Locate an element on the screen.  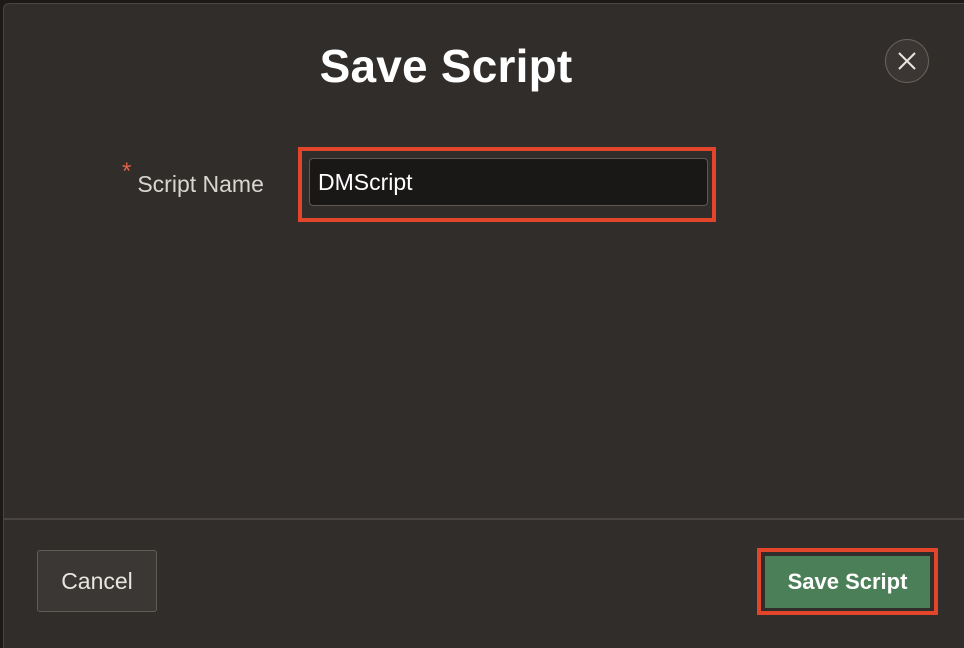
script-name-label-group: * Script Name is located at coordinates (193, 181).